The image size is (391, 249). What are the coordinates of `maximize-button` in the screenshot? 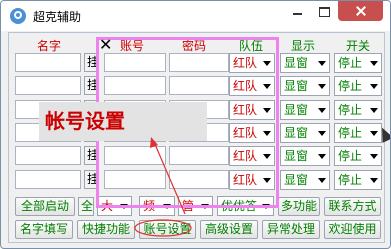 It's located at (324, 11).